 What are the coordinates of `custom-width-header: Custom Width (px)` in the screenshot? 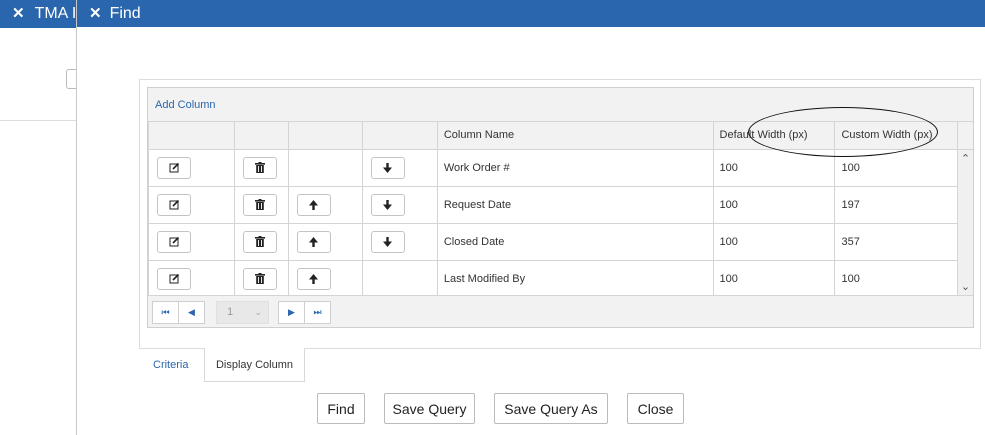 It's located at (896, 136).